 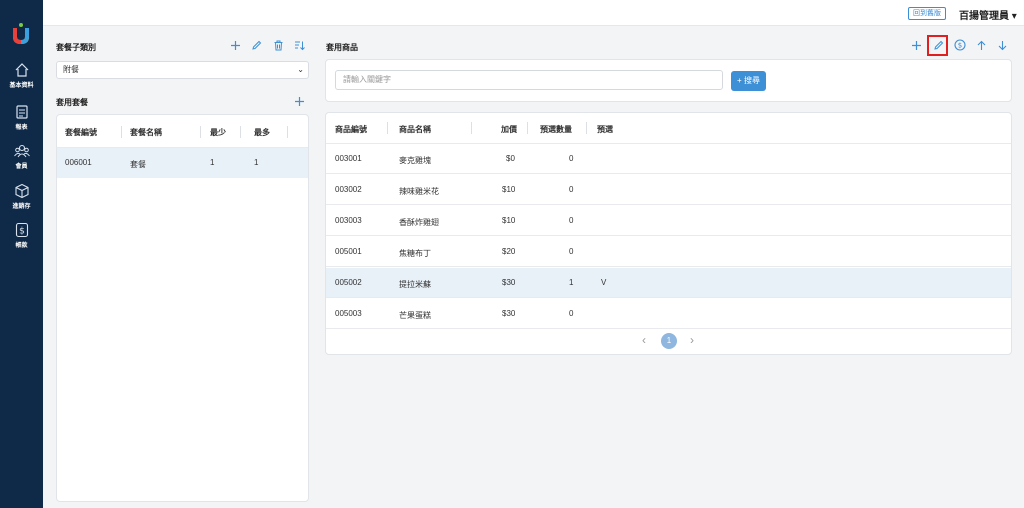 What do you see at coordinates (509, 251) in the screenshot?
I see `product-price: $20` at bounding box center [509, 251].